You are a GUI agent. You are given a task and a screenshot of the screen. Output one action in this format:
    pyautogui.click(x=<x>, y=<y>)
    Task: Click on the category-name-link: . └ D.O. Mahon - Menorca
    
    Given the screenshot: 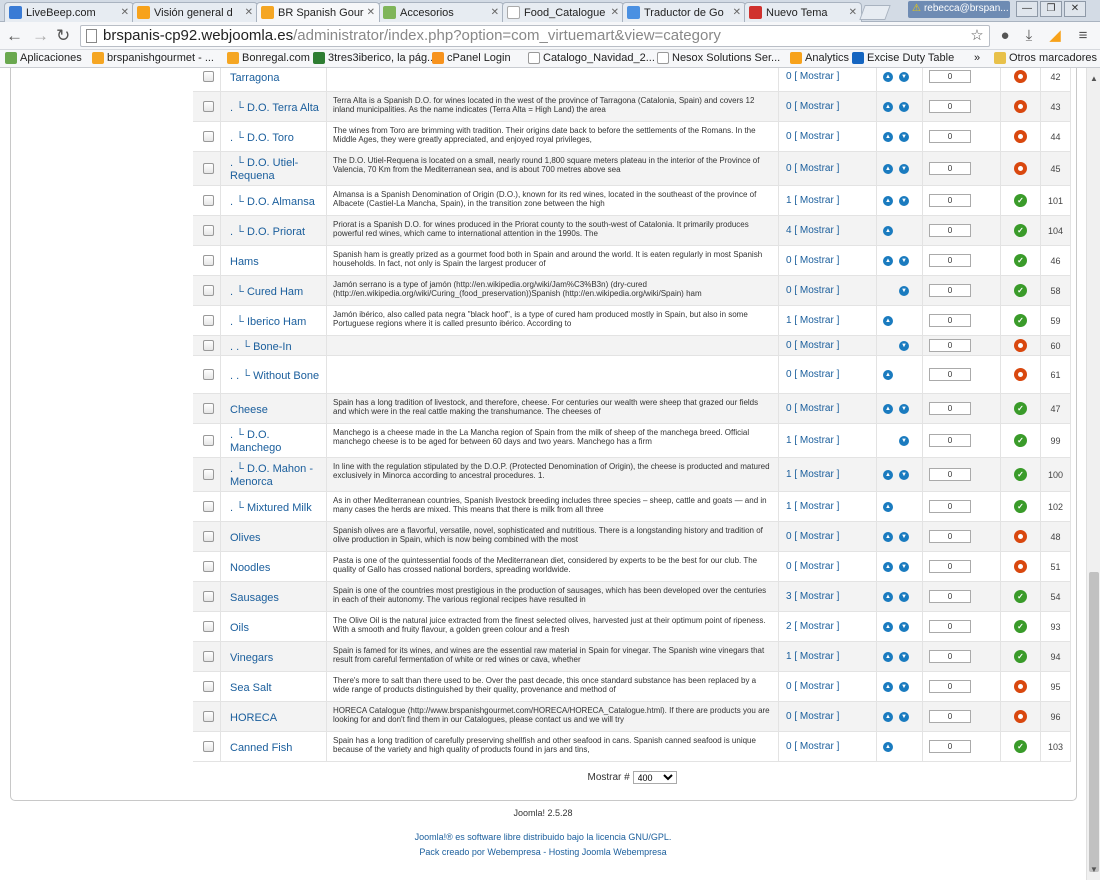 What is the action you would take?
    pyautogui.click(x=276, y=476)
    